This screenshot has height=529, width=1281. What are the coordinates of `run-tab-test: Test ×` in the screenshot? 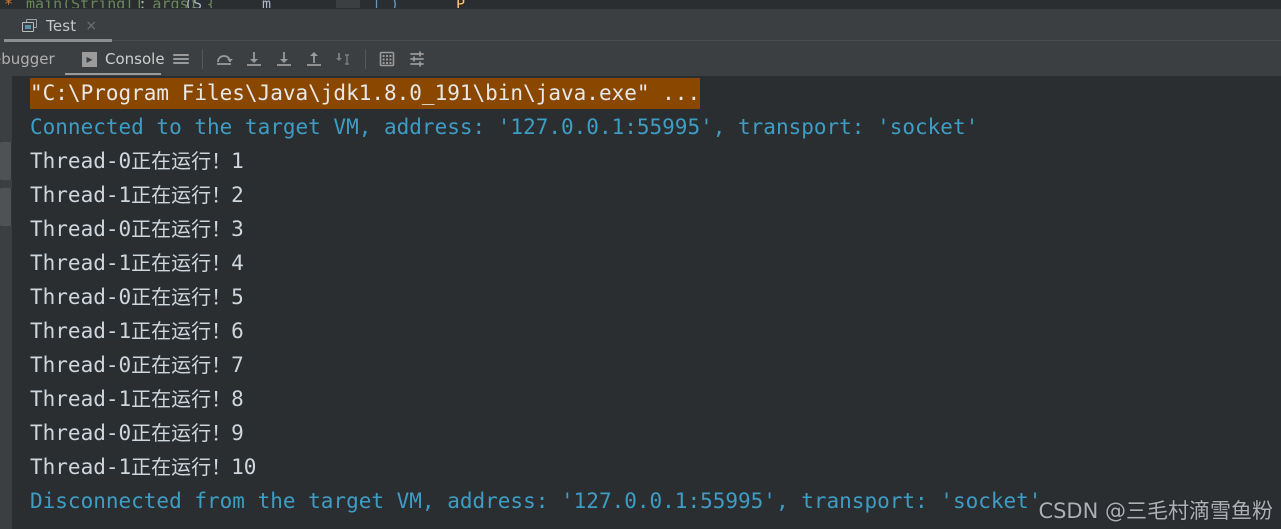 It's located at (59, 26).